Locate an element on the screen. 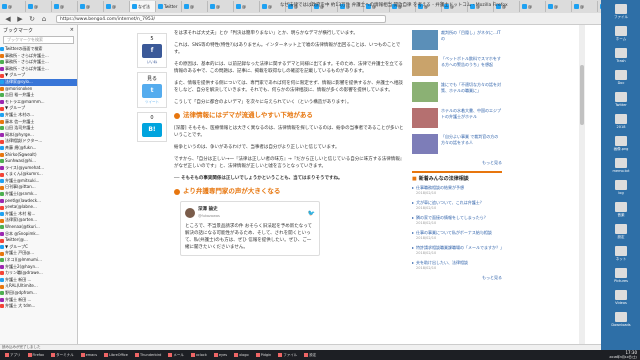  desktop-icon: 設定 is located at coordinates (621, 232).